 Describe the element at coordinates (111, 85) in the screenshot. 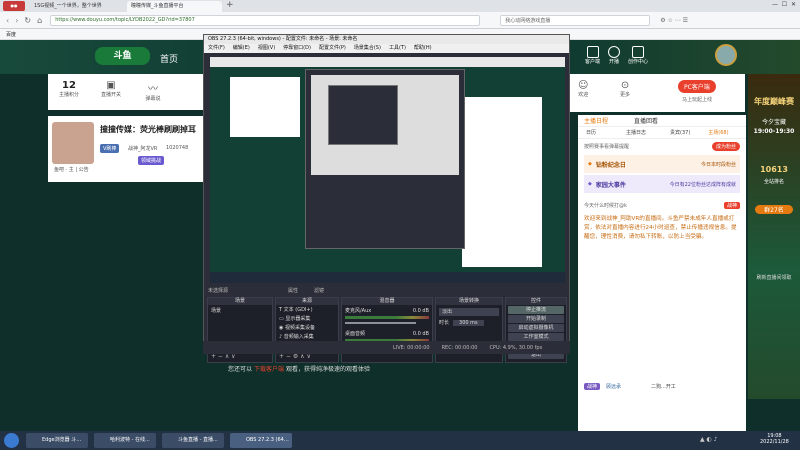

I see `live-icon: ▣` at that location.